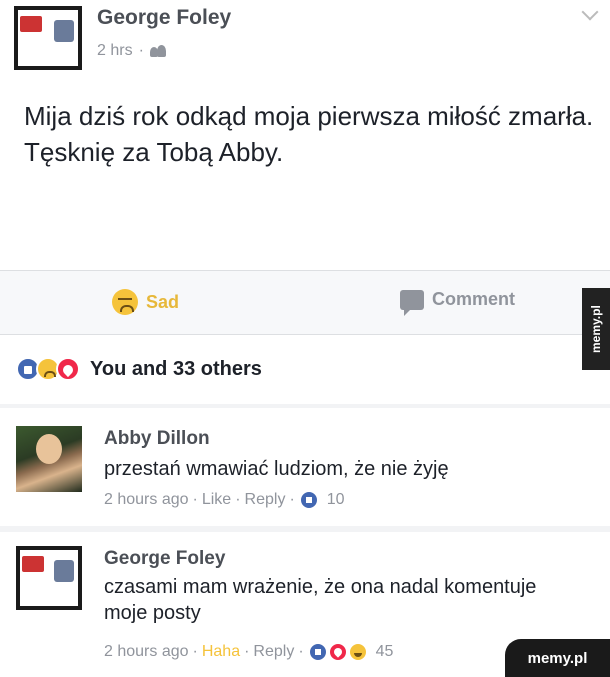 The width and height of the screenshot is (610, 677). Describe the element at coordinates (276, 469) in the screenshot. I see `comment-text: przestań wmawiać ludziom, że nie żyję` at that location.